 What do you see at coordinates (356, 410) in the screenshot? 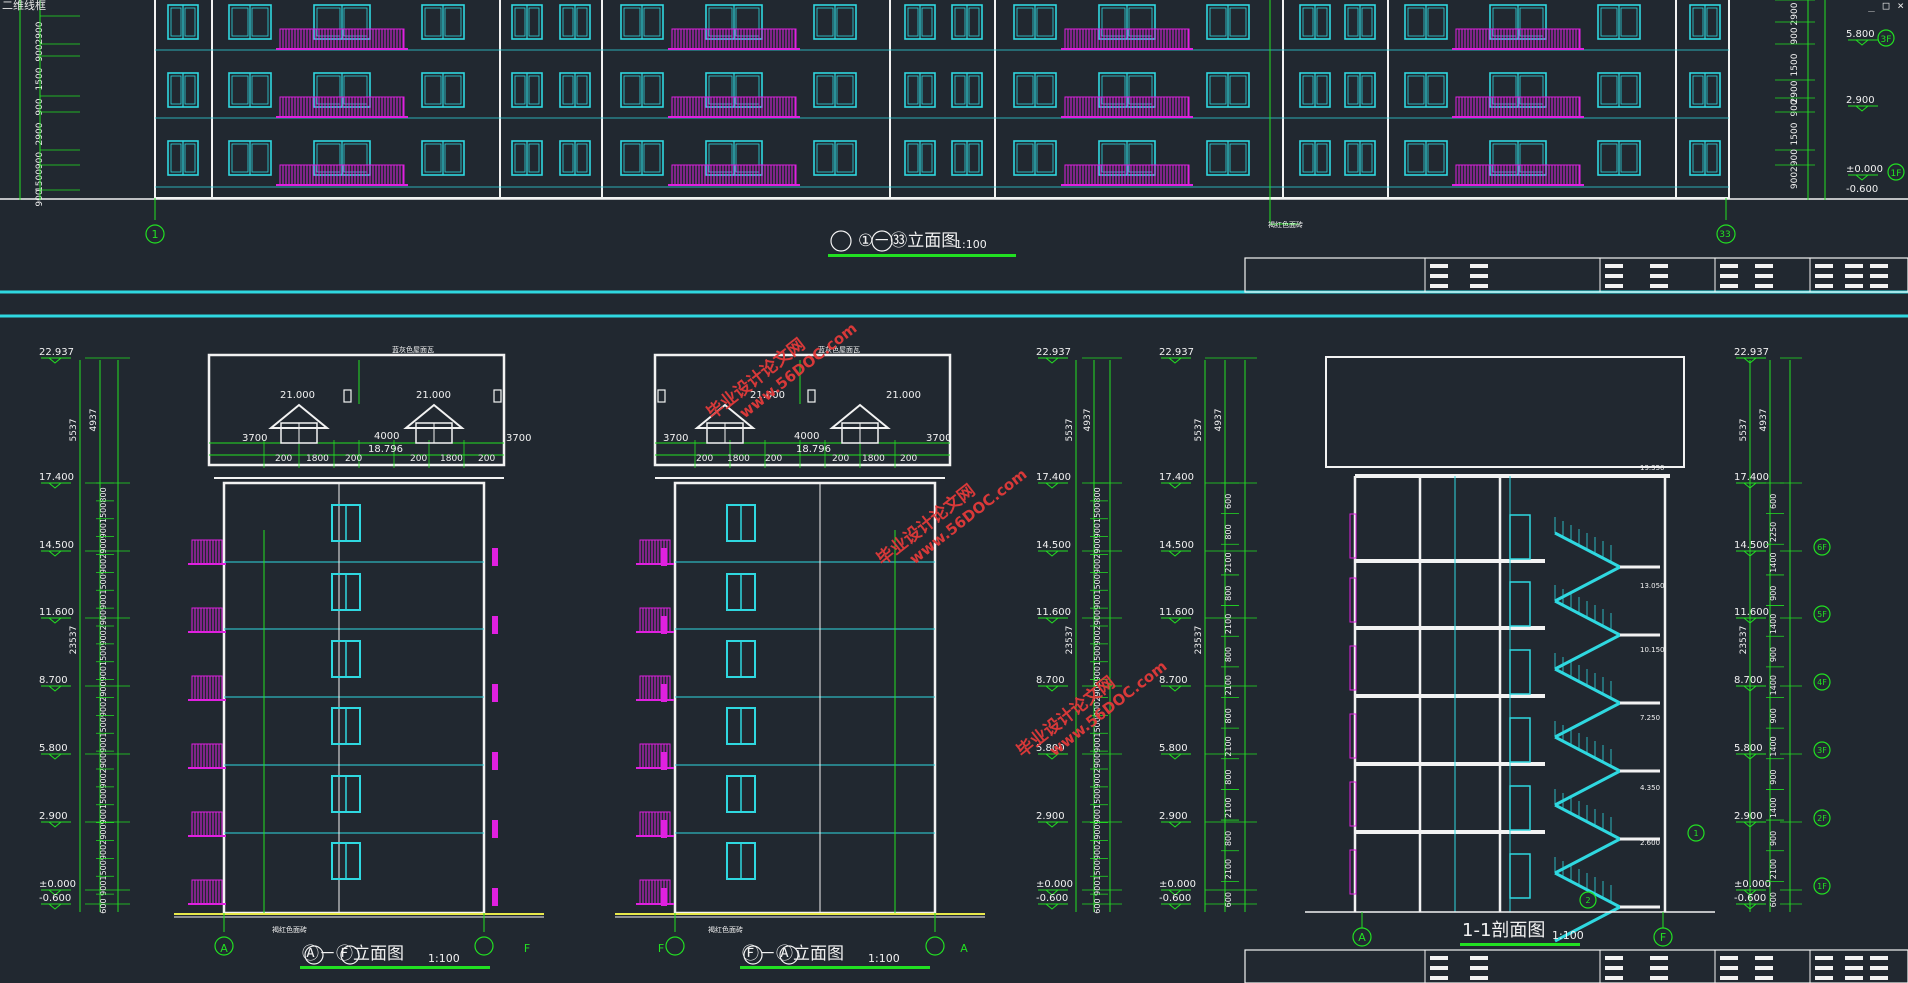
I see `af-roof-parapet` at bounding box center [356, 410].